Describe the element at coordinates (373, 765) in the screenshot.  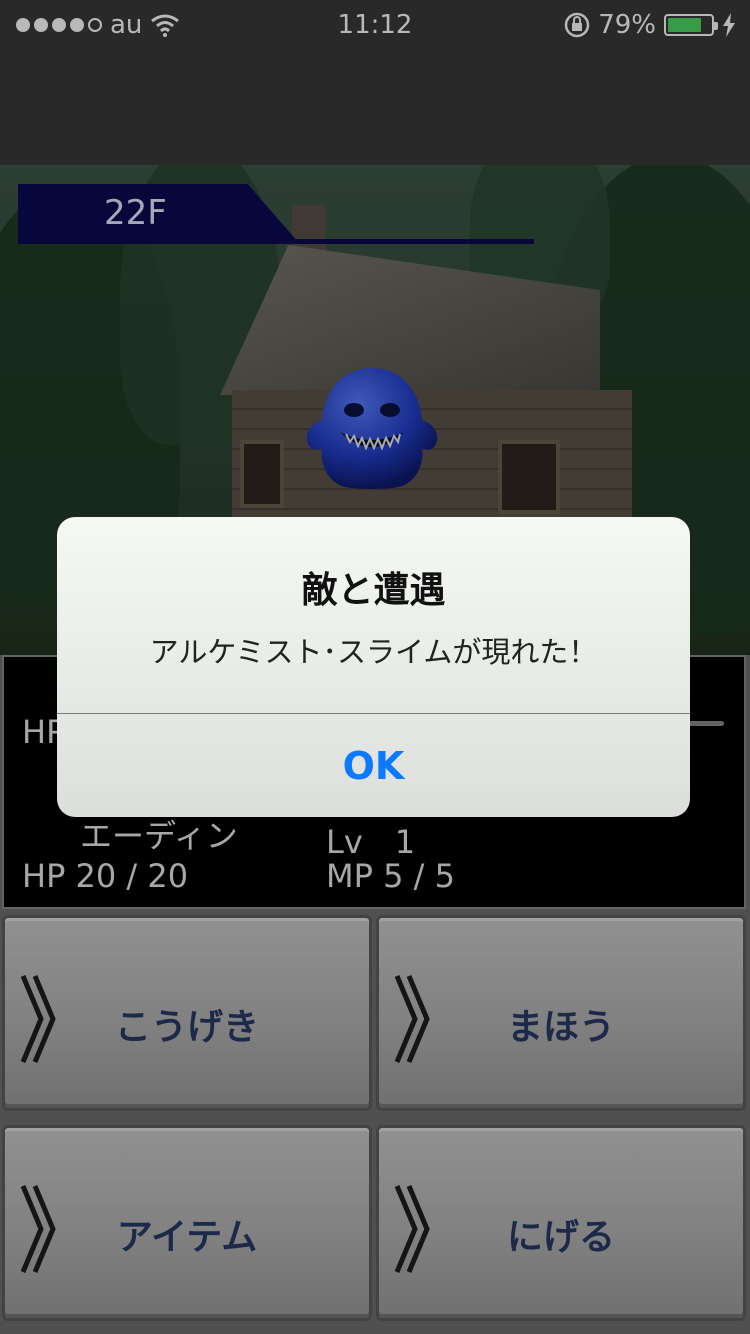
I see `ok-button: OK` at that location.